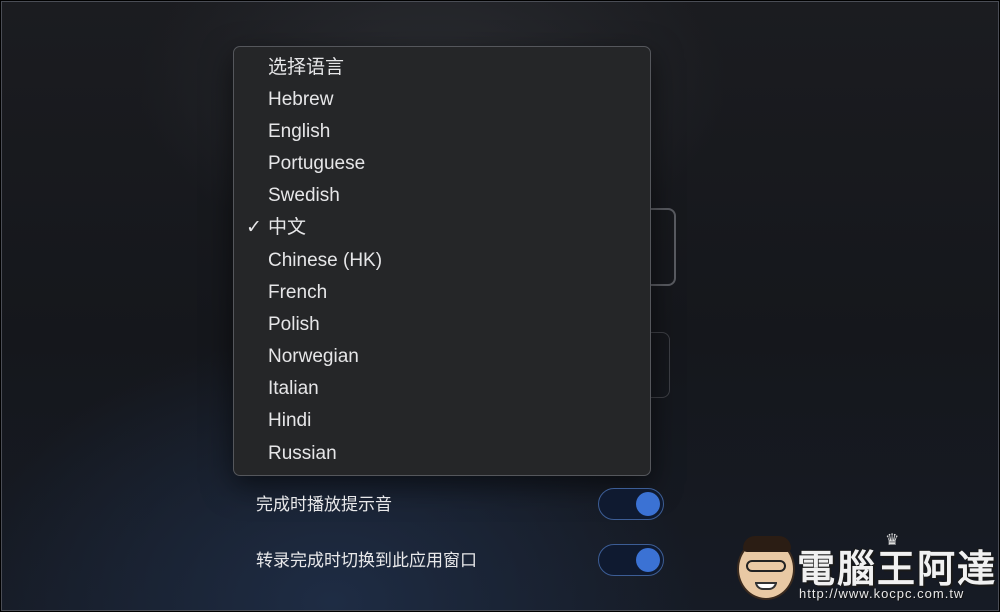 The image size is (1000, 612). Describe the element at coordinates (313, 356) in the screenshot. I see `menu-item-label: Norwegian` at that location.